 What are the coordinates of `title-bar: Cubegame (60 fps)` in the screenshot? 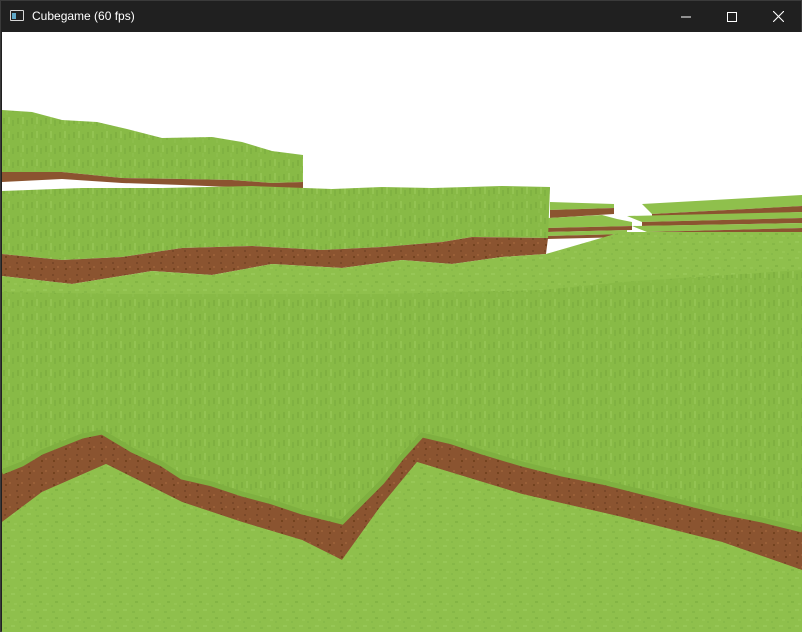 It's located at (401, 16).